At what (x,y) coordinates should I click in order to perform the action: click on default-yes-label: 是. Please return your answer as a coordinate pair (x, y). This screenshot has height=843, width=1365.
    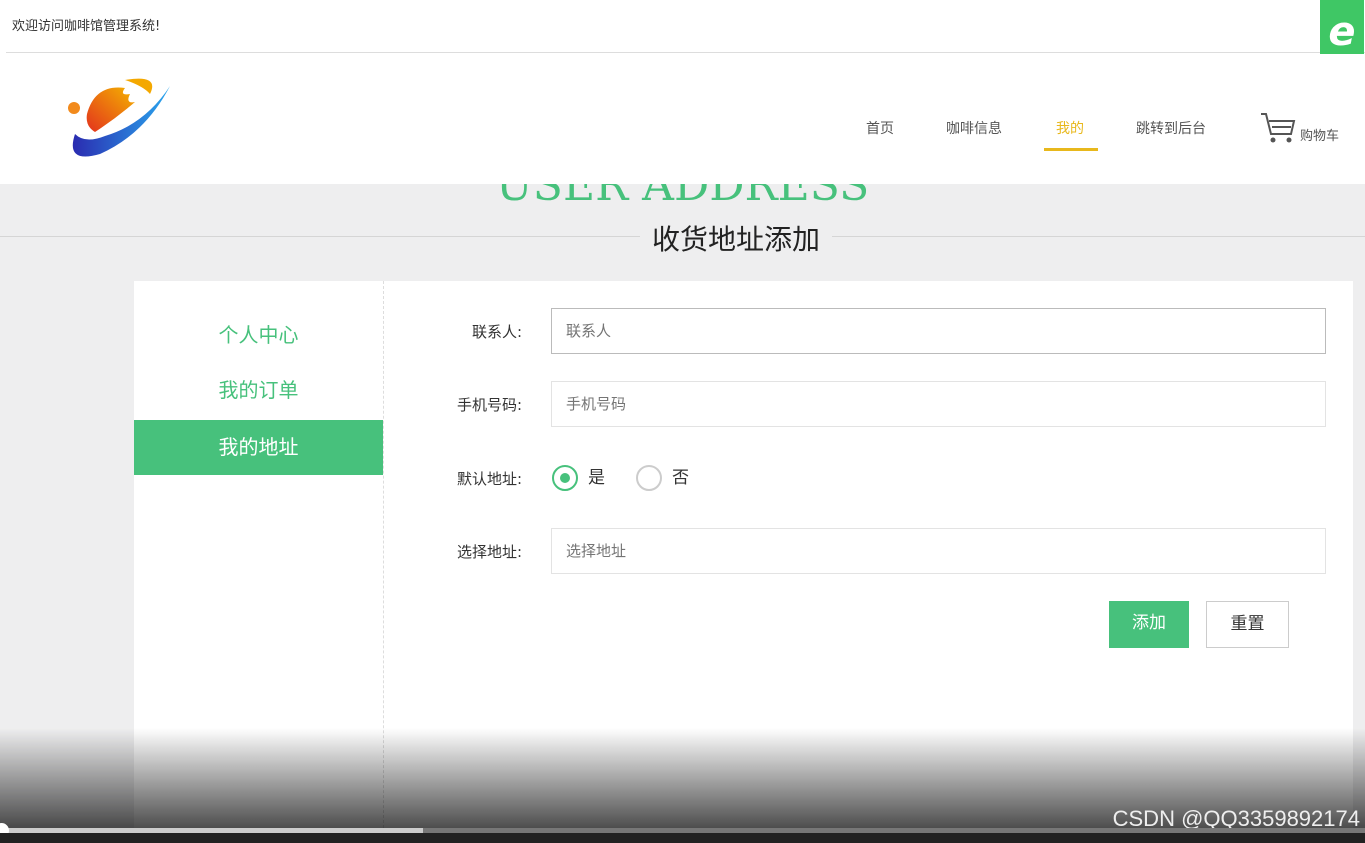
    Looking at the image, I should click on (596, 478).